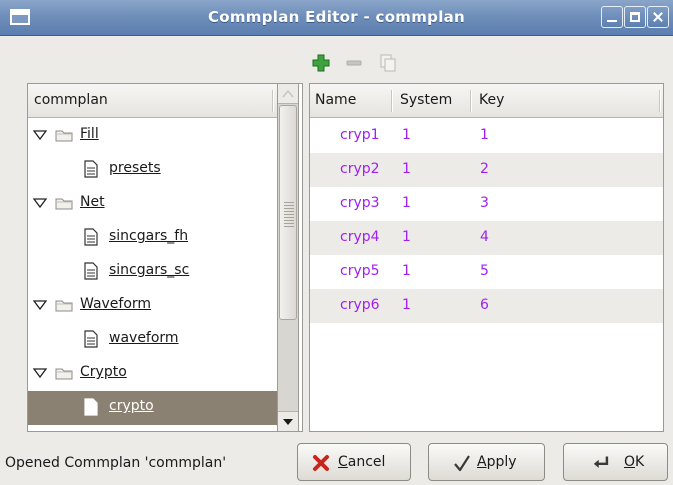 This screenshot has width=673, height=485. Describe the element at coordinates (360, 237) in the screenshot. I see `cell-name: cryp4` at that location.